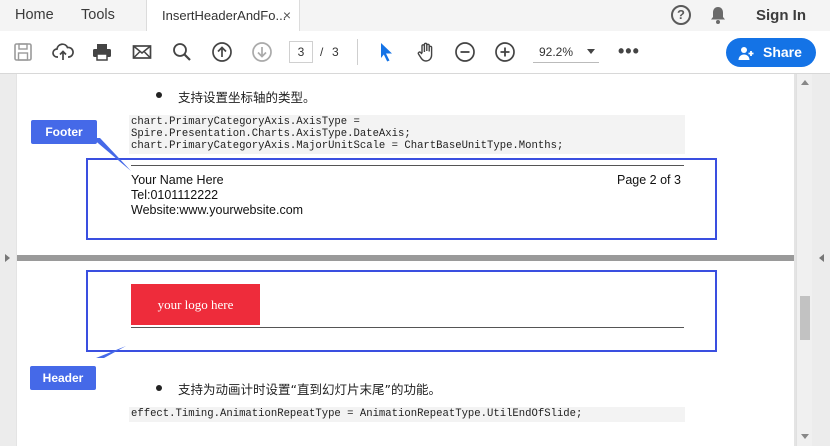  Describe the element at coordinates (681, 15) in the screenshot. I see `help-icon: ?` at that location.